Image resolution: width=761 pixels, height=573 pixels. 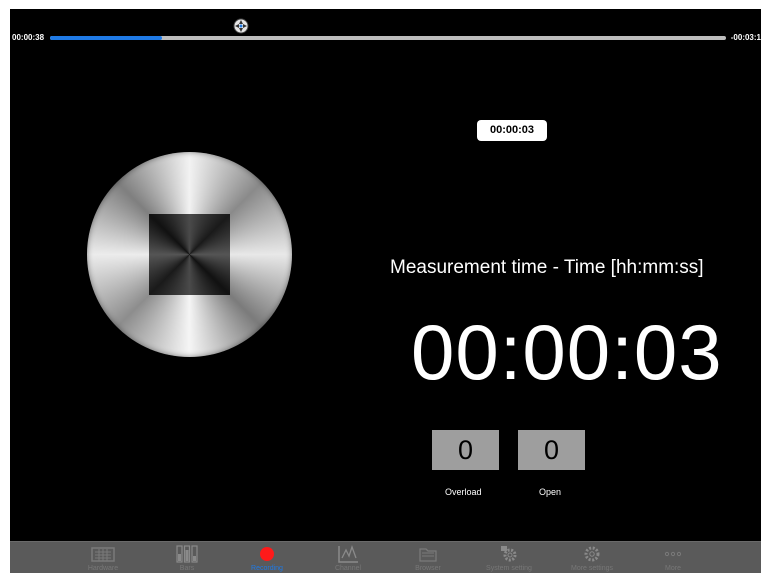 I want to click on tab-label: Recording, so click(x=267, y=568).